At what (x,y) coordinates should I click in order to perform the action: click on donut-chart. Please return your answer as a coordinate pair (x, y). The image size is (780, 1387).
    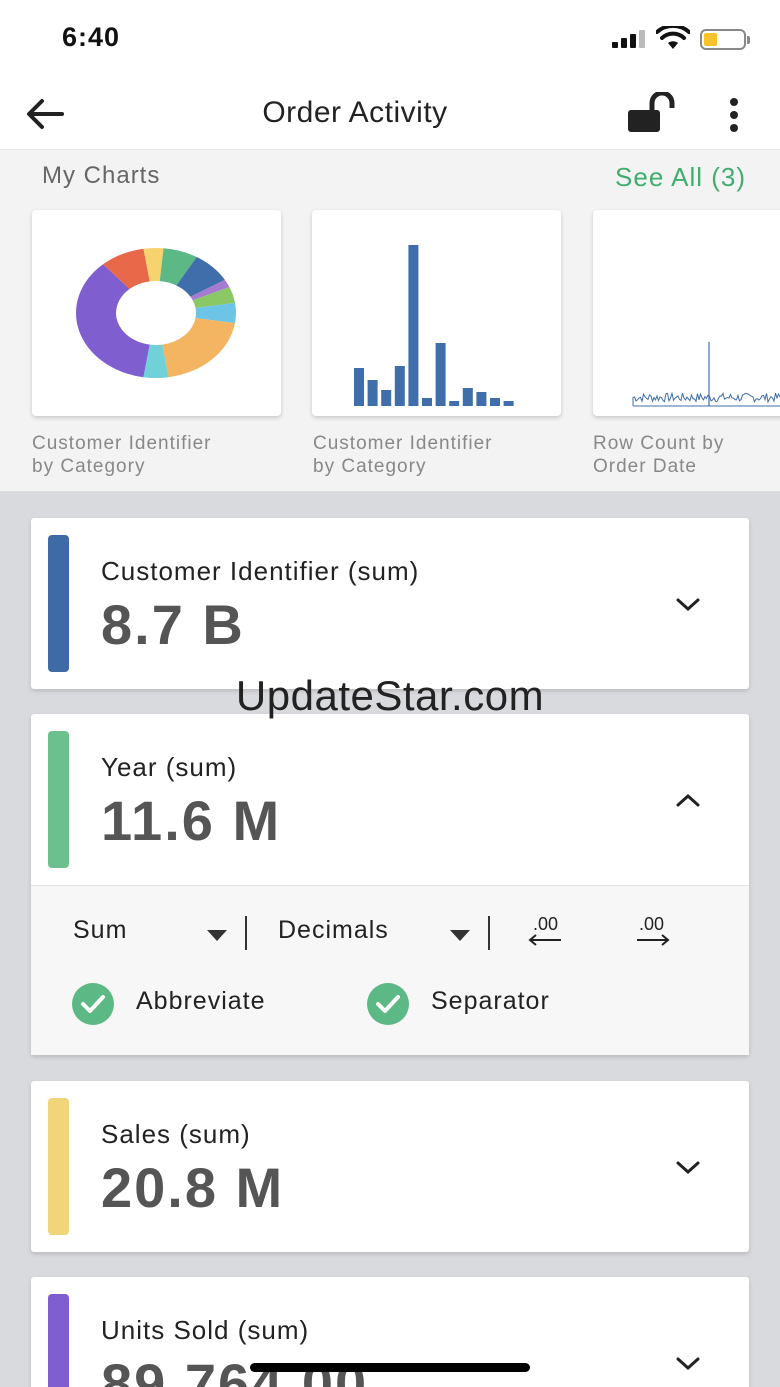
    Looking at the image, I should click on (156, 313).